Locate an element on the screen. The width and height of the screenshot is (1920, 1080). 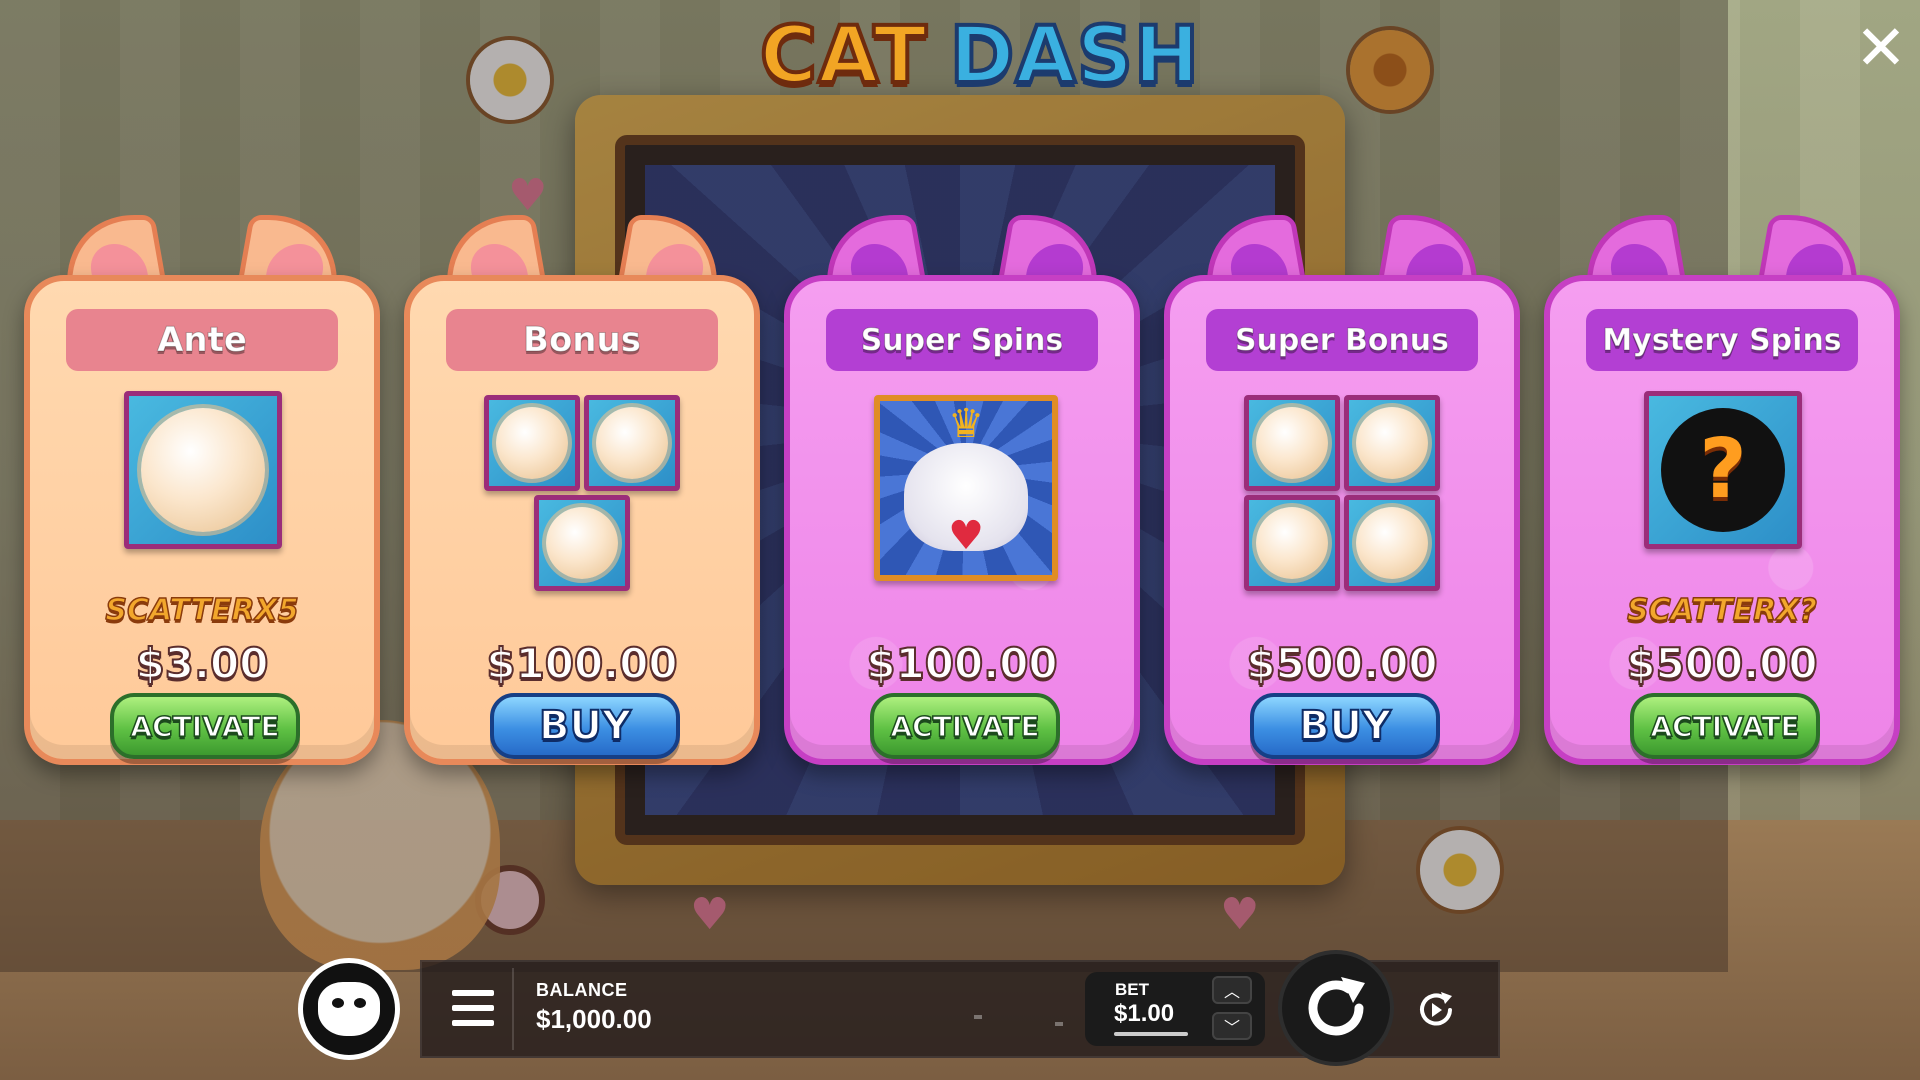
scatter-multiplier-label: SCATTERX? is located at coordinates (1721, 610).